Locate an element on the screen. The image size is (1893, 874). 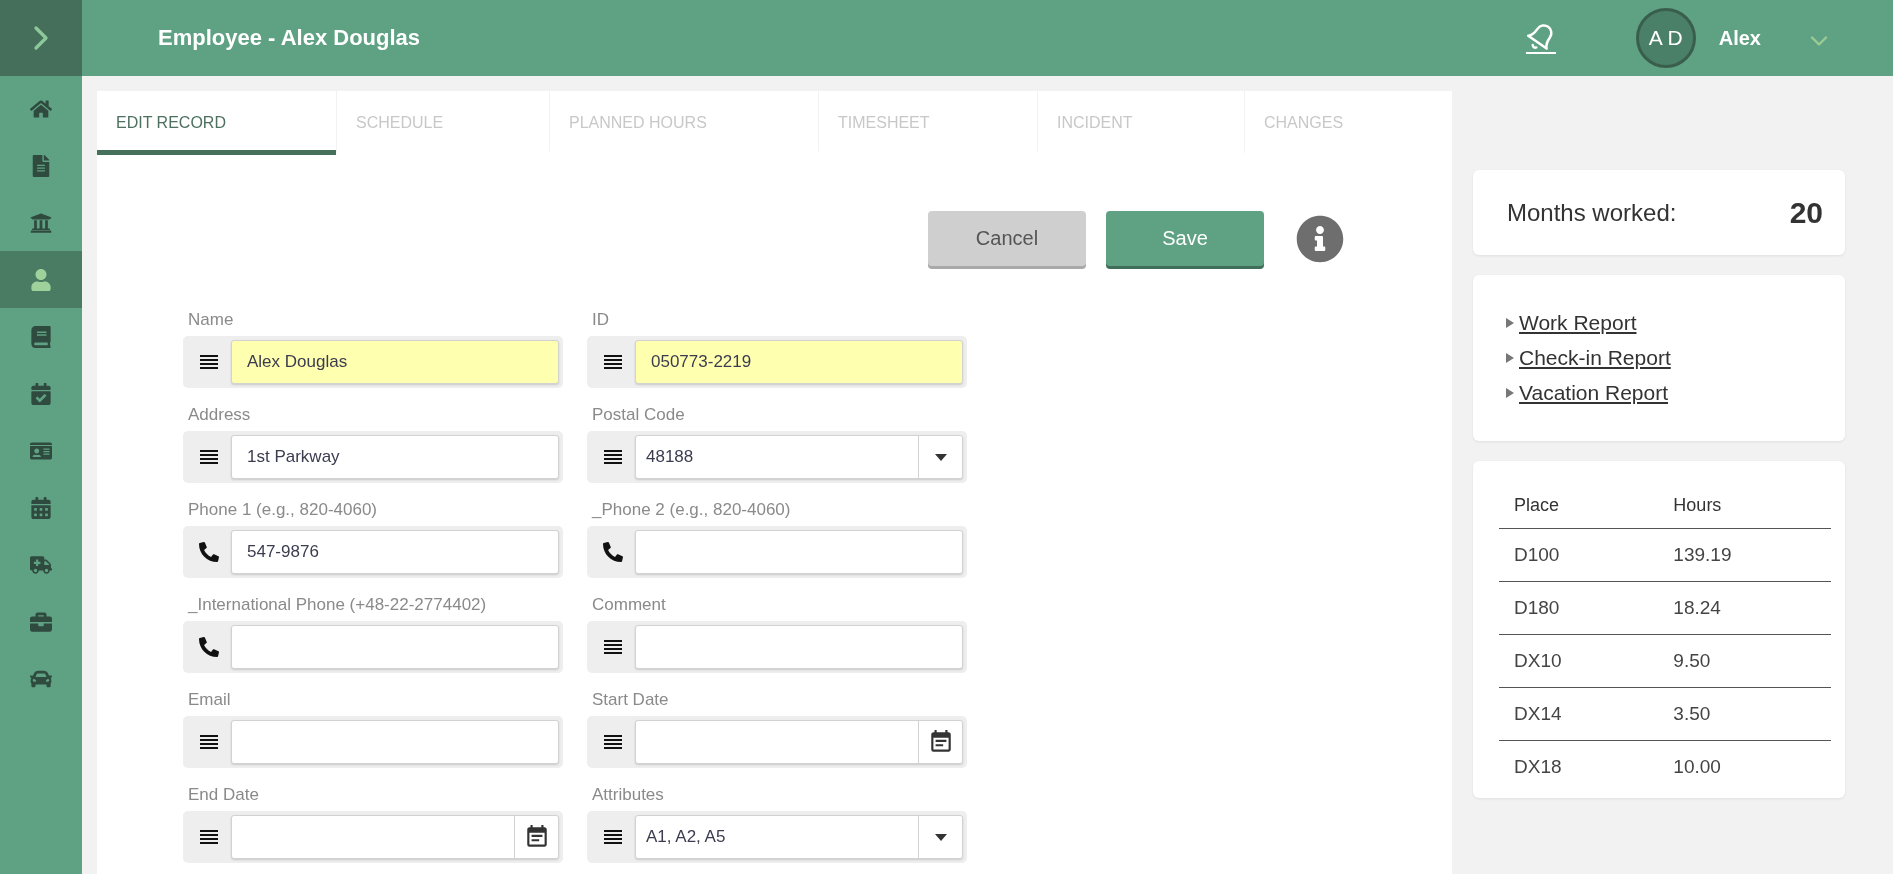
field-label: _Phone 2 (e.g., 820-4060) is located at coordinates (691, 510).